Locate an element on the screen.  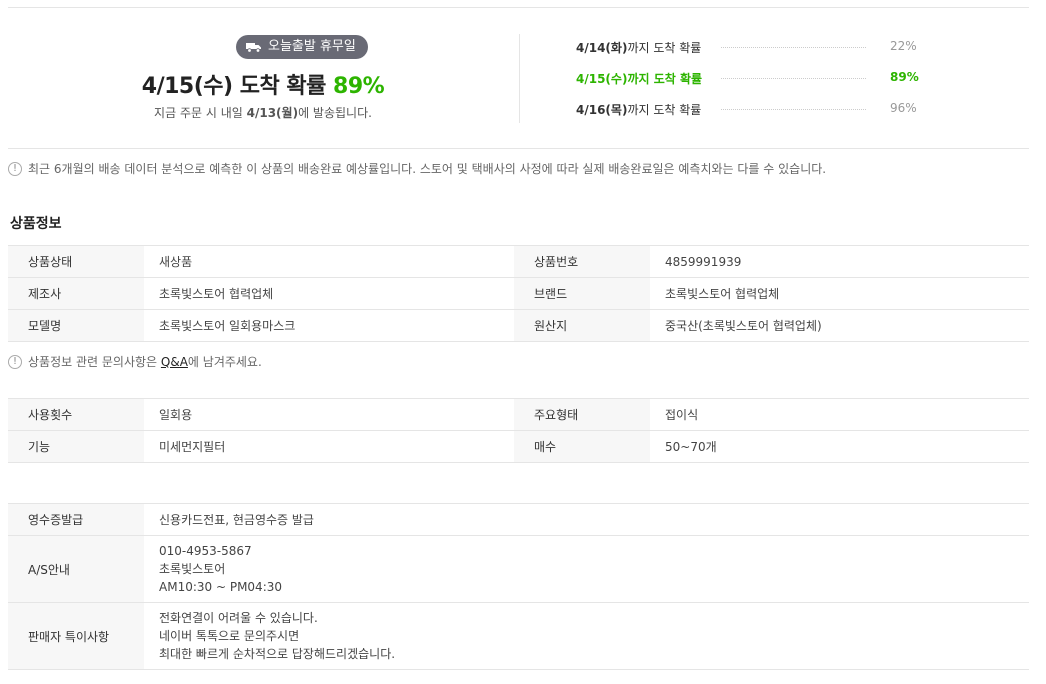
label-cell: 브랜드 is located at coordinates (582, 293).